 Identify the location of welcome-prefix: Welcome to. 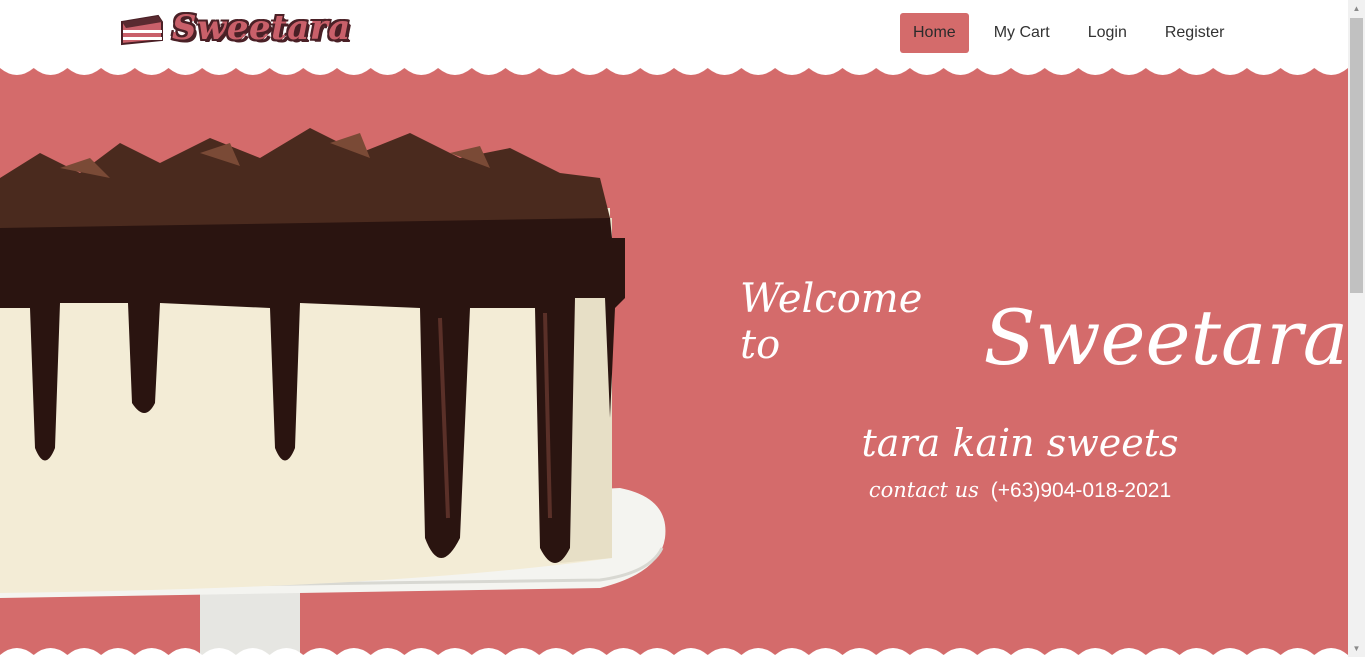
(831, 322).